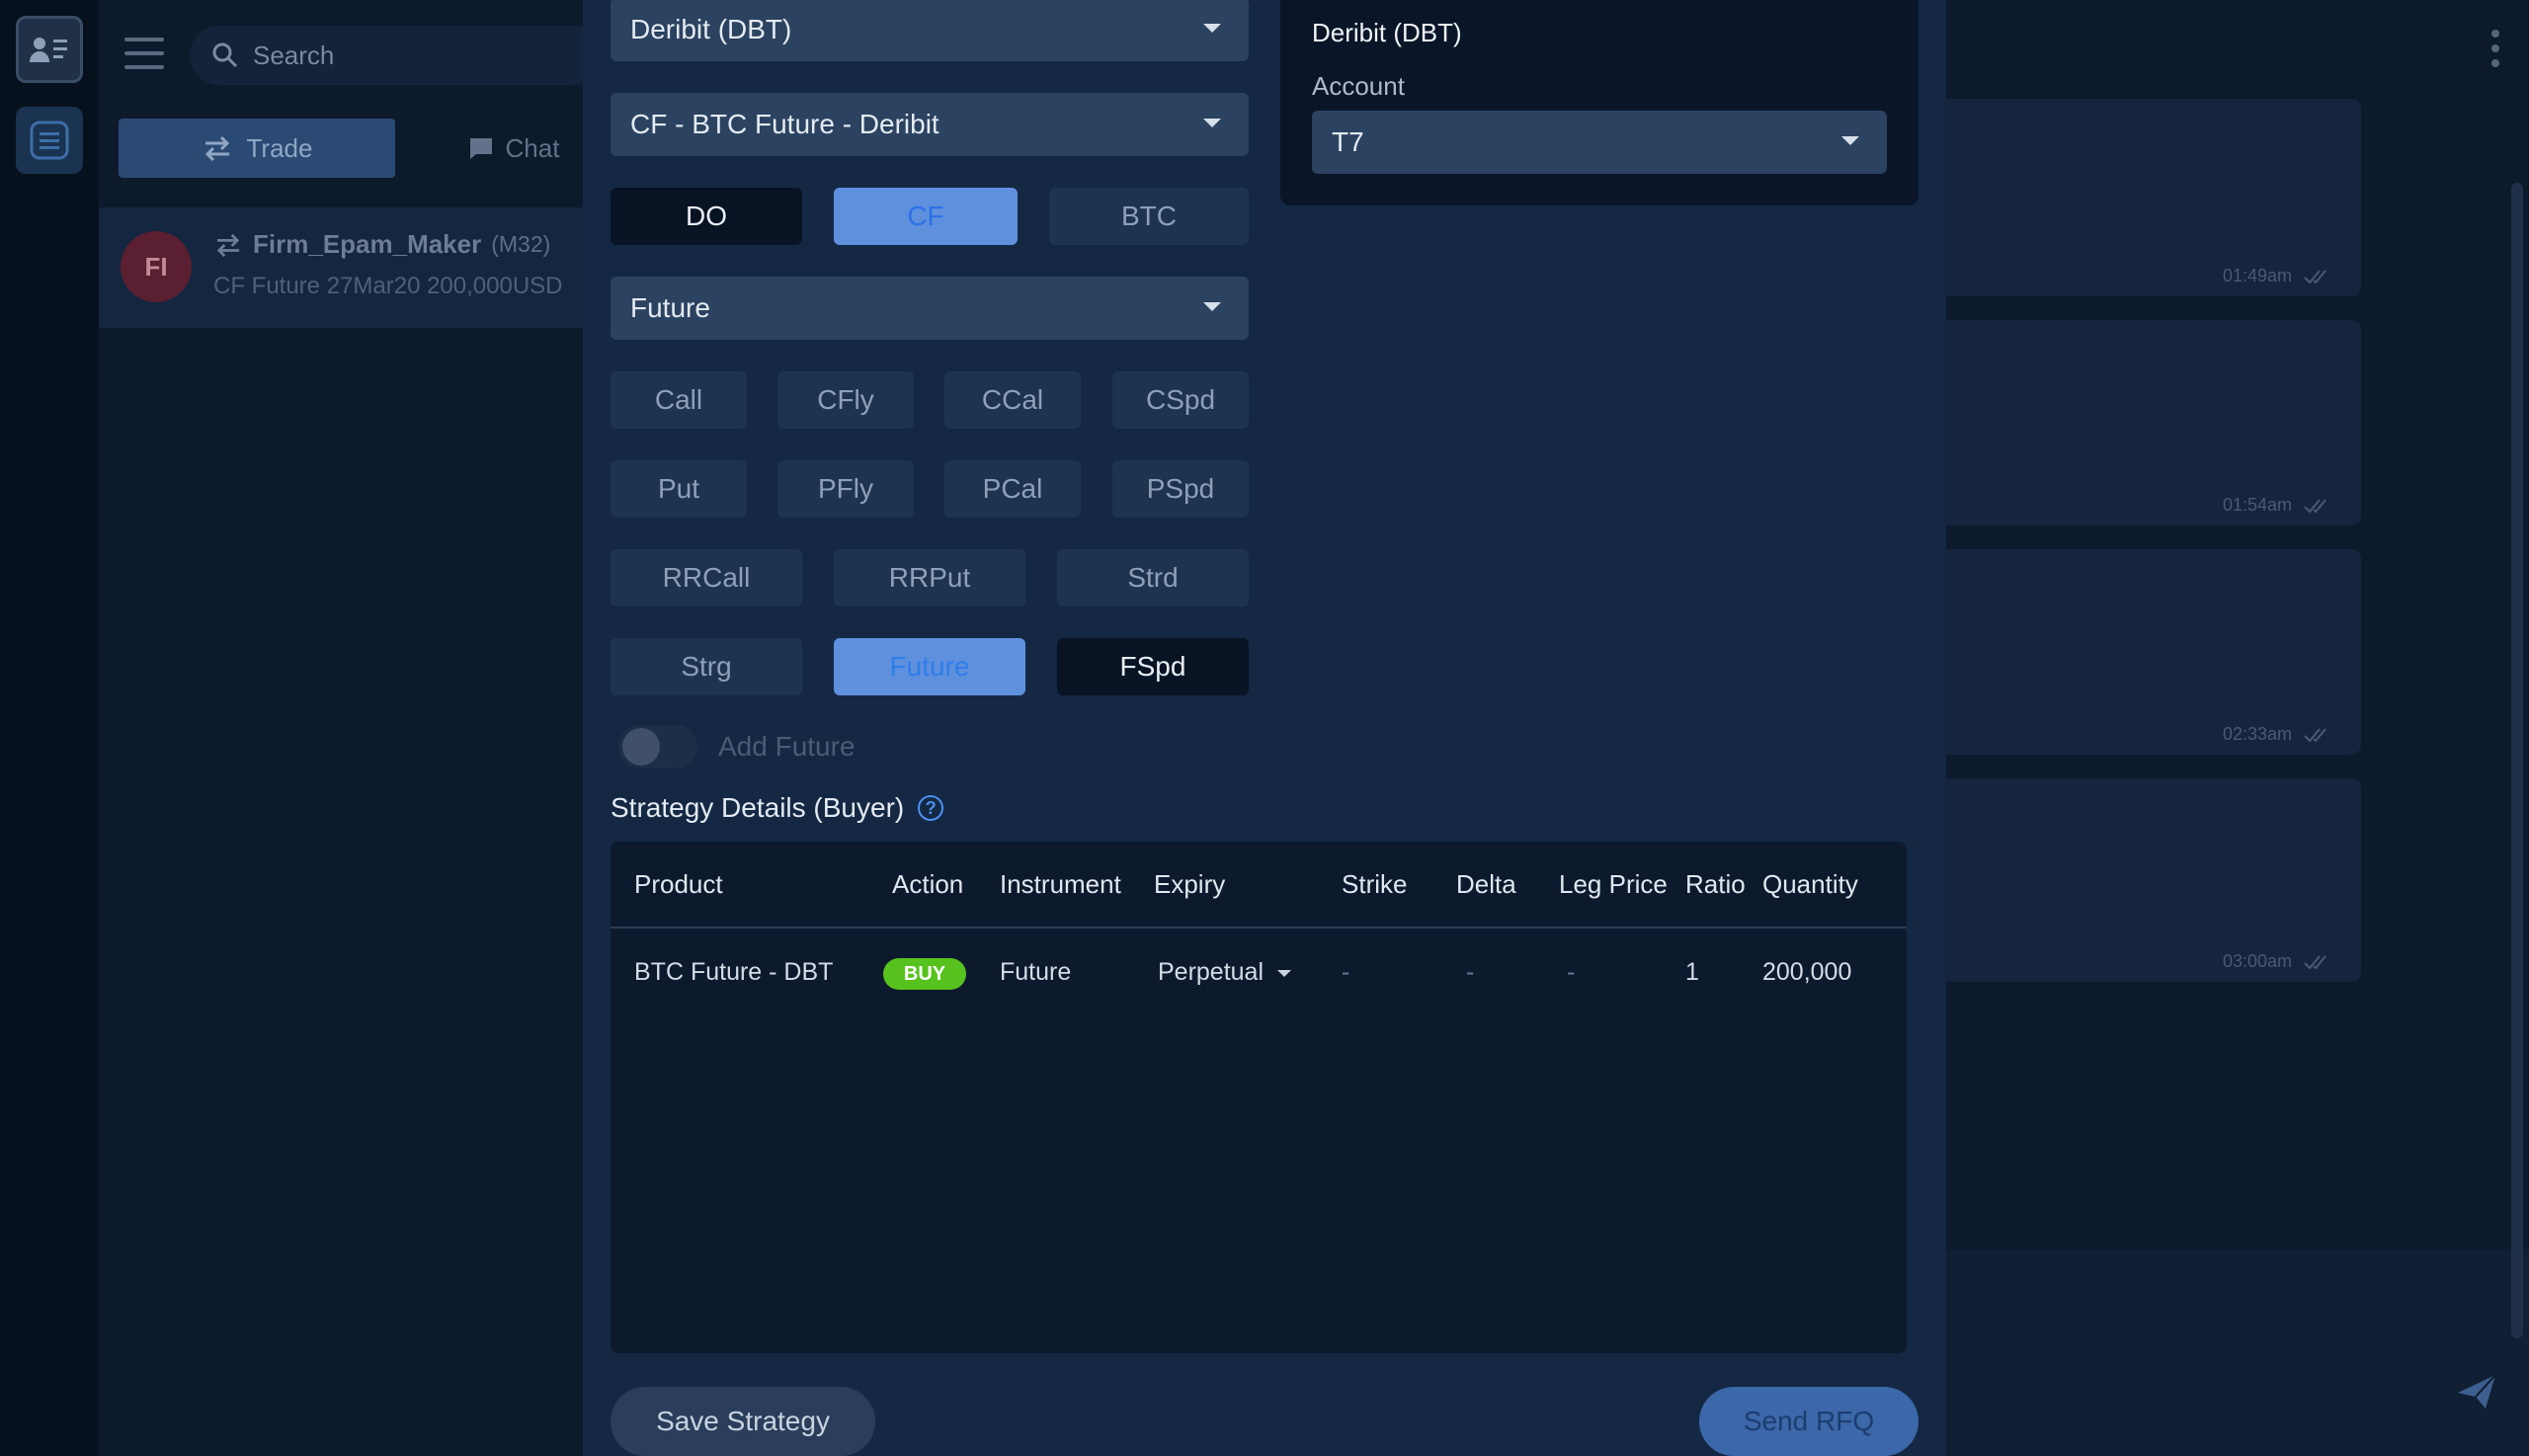 The height and width of the screenshot is (1456, 2529). Describe the element at coordinates (1012, 489) in the screenshot. I see `strategy-button-pcal: PCal` at that location.